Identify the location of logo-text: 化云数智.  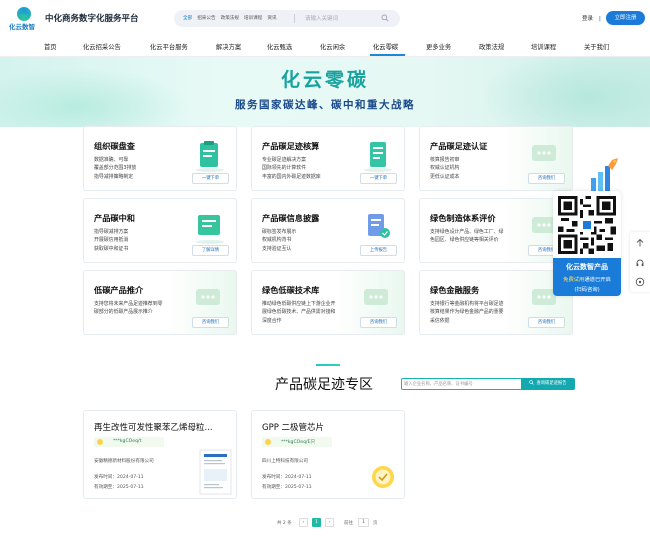
(22, 27).